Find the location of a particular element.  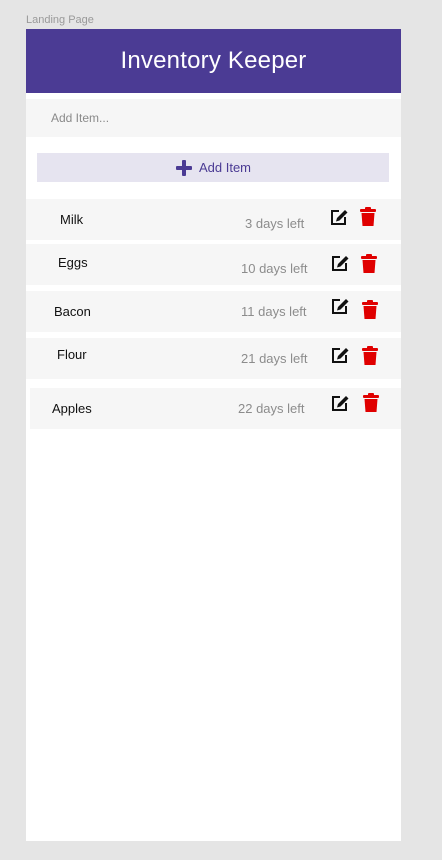

plus-icon is located at coordinates (183, 167).